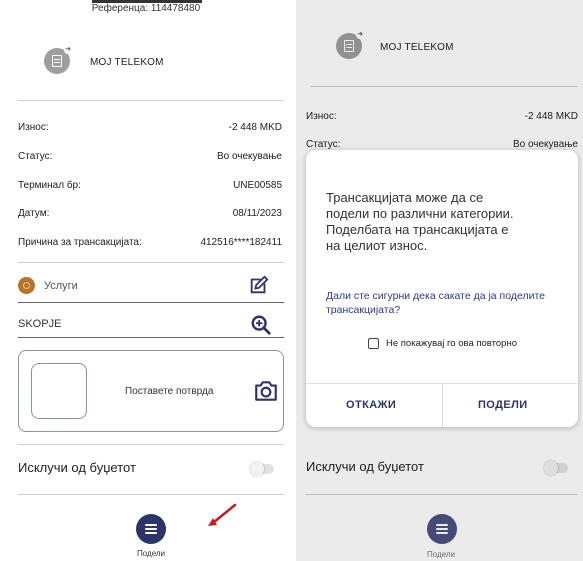 The image size is (583, 561). Describe the element at coordinates (266, 391) in the screenshot. I see `camera-icon` at that location.